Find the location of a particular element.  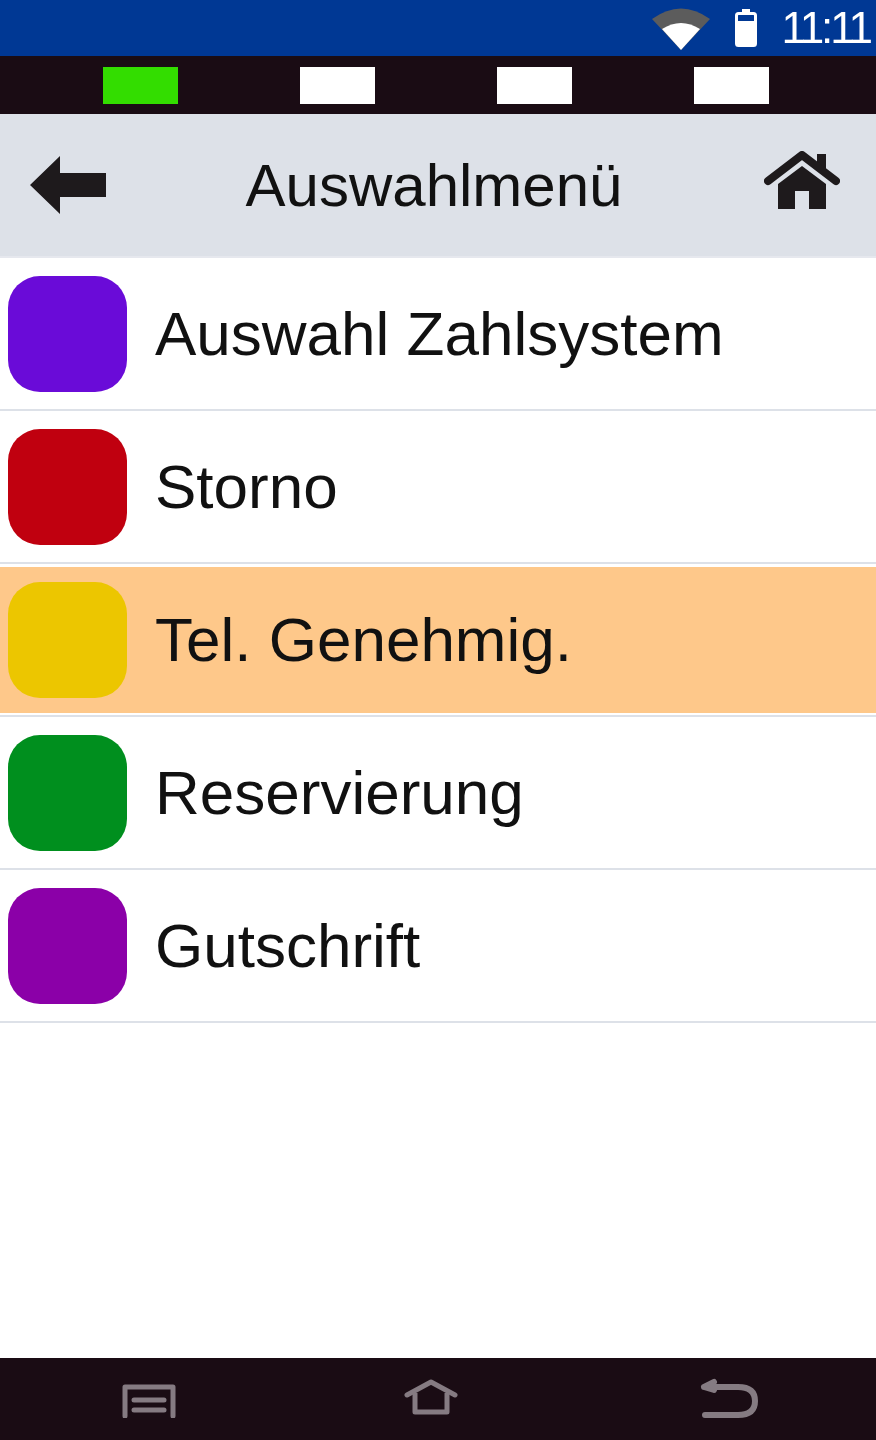

battery-icon is located at coordinates (746, 28).